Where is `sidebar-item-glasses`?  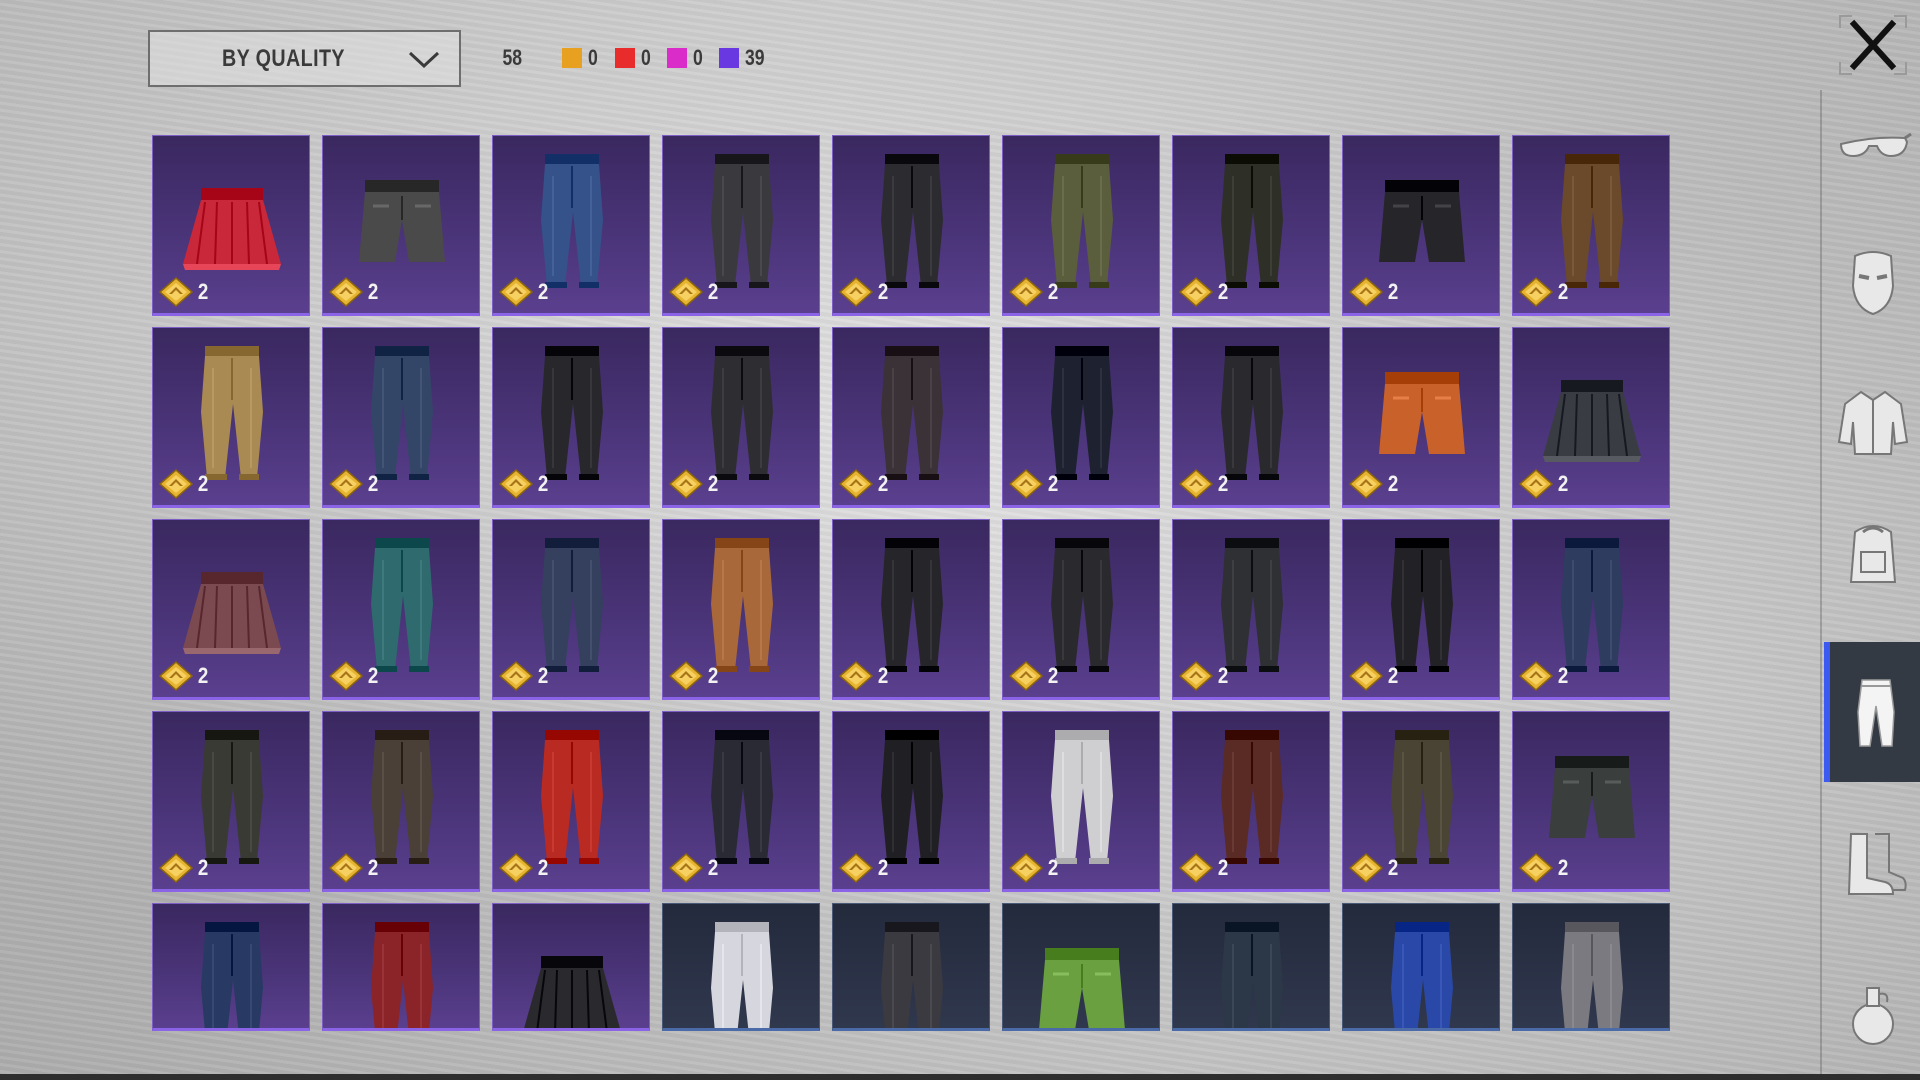
sidebar-item-glasses is located at coordinates (1872, 148).